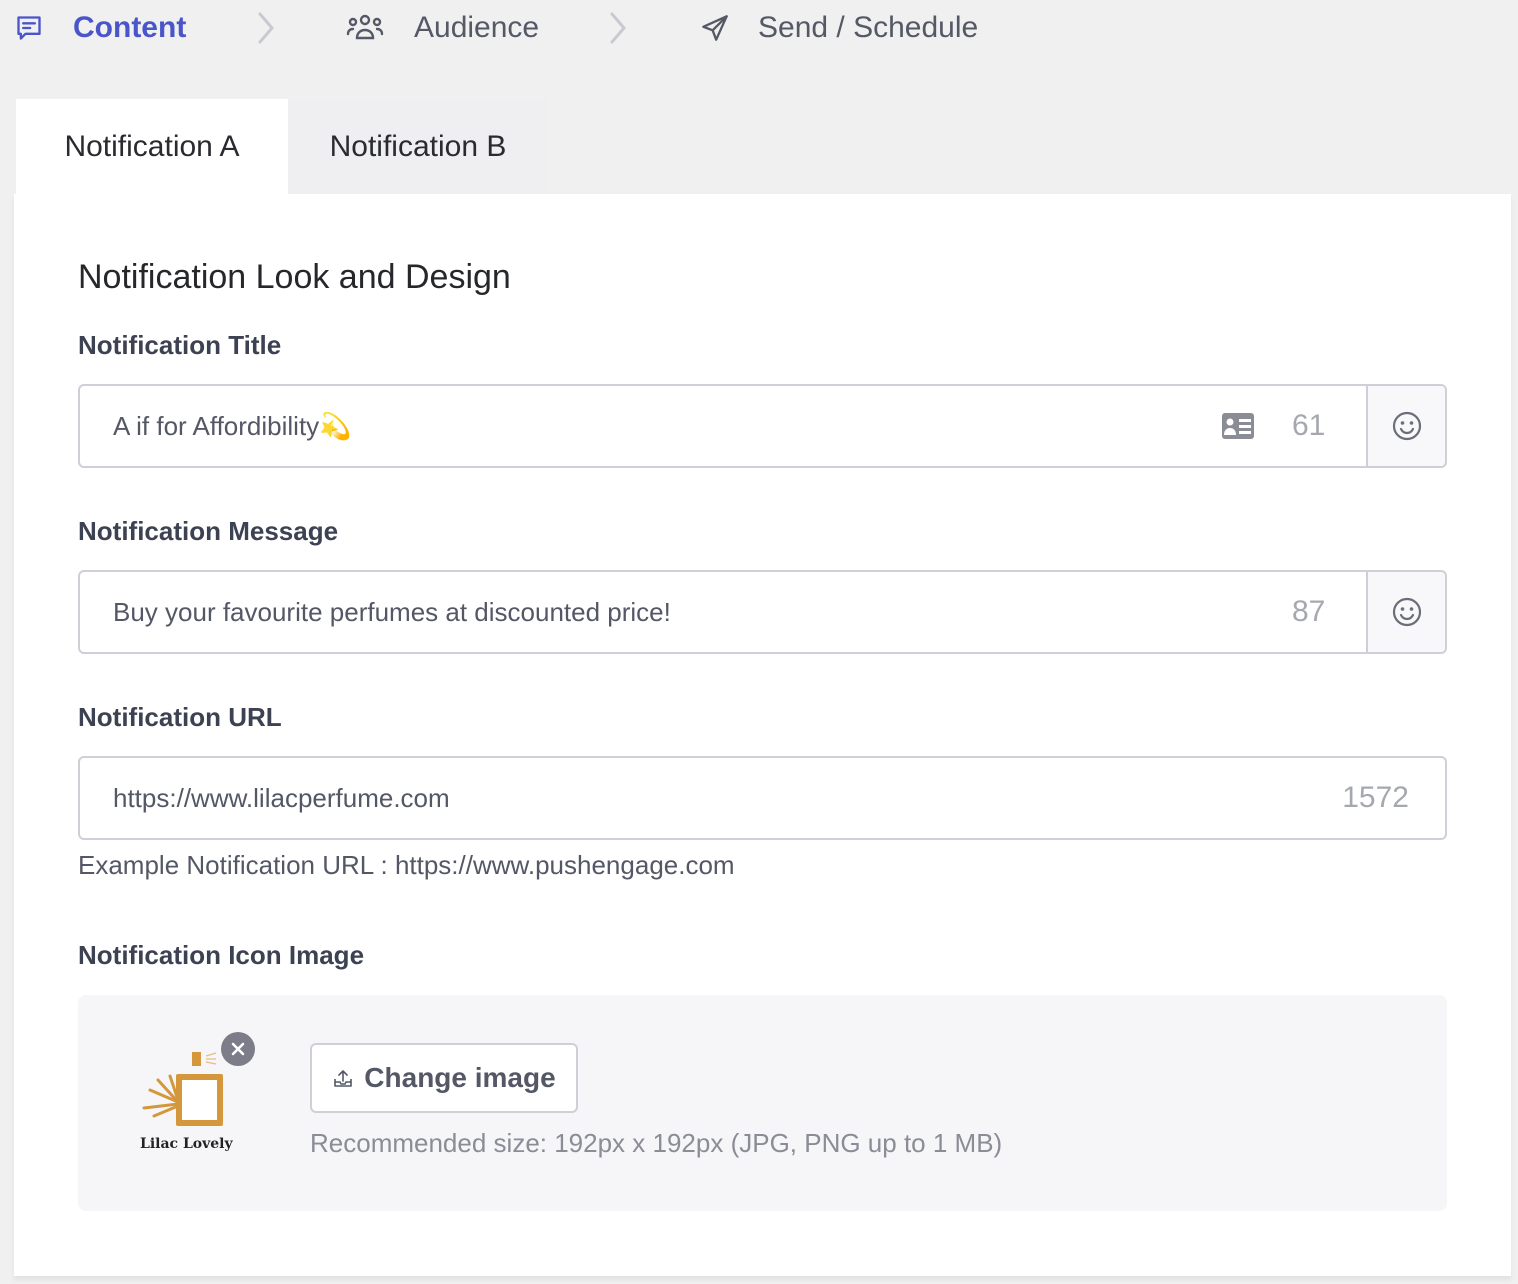 This screenshot has height=1284, width=1518. Describe the element at coordinates (715, 28) in the screenshot. I see `send-icon` at that location.